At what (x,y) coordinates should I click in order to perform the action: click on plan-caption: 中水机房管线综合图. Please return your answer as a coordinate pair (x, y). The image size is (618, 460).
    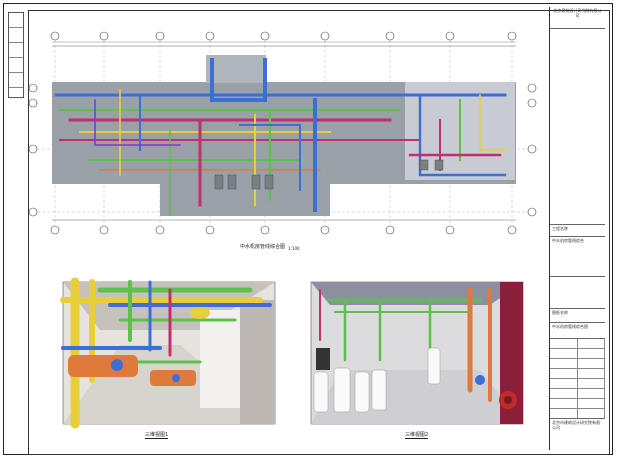
    Looking at the image, I should click on (263, 247).